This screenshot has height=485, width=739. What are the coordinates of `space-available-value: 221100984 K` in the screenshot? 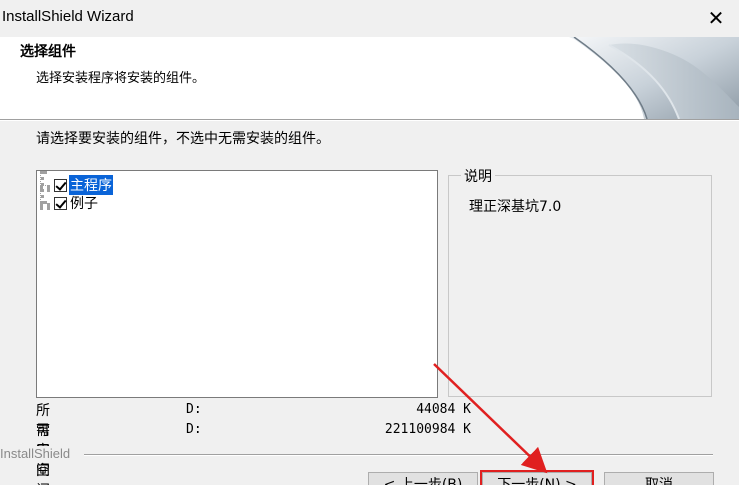 It's located at (427, 429).